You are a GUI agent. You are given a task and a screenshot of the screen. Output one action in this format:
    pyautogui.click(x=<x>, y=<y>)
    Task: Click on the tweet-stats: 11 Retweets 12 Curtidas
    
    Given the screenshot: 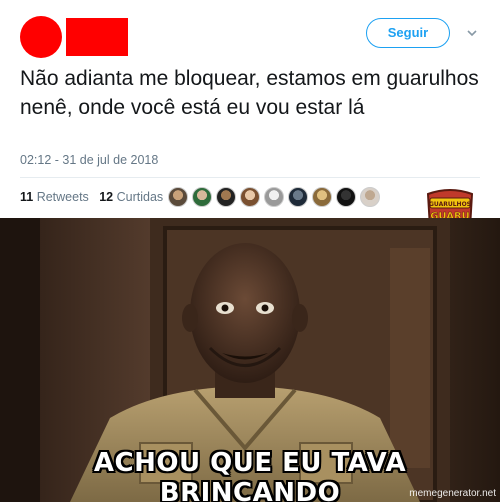 What is the action you would take?
    pyautogui.click(x=91, y=197)
    